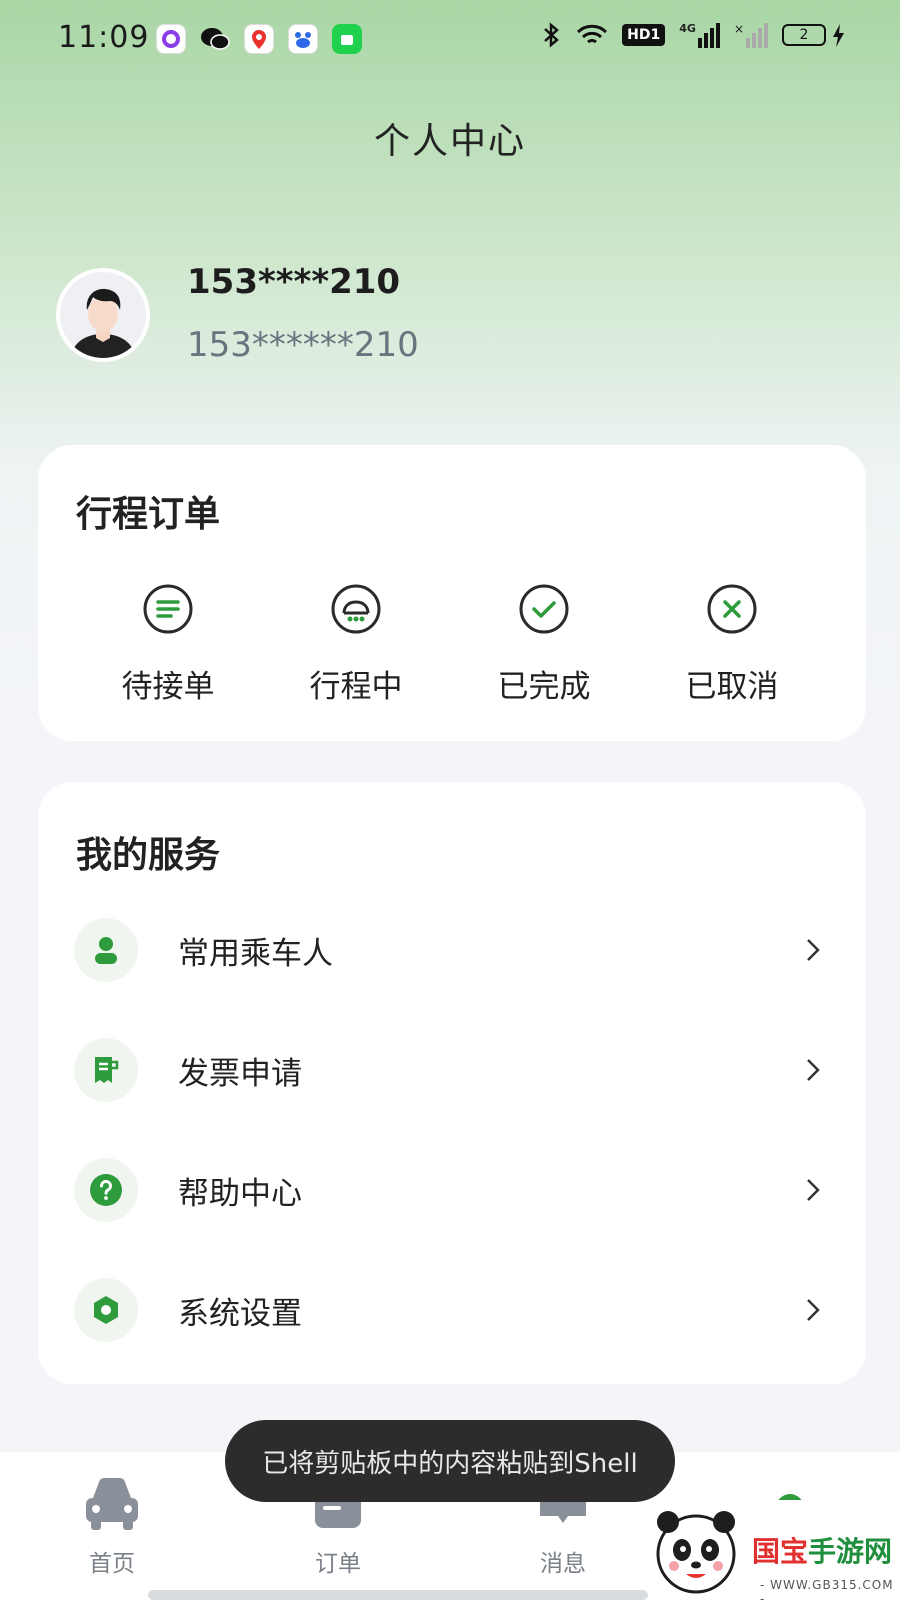 Image resolution: width=900 pixels, height=1600 pixels. Describe the element at coordinates (450, 40) in the screenshot. I see `status-bar: 11:09 HD1 4G × 2` at that location.